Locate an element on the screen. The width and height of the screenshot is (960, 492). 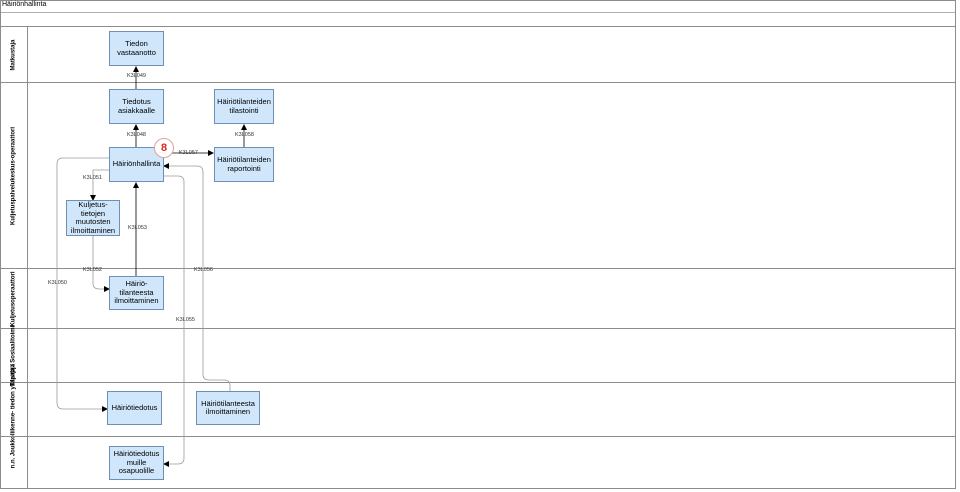
hairiotilanteesta-ilmoittaminen-box: Häiriötilanteesta ilmoittaminen is located at coordinates (228, 408).